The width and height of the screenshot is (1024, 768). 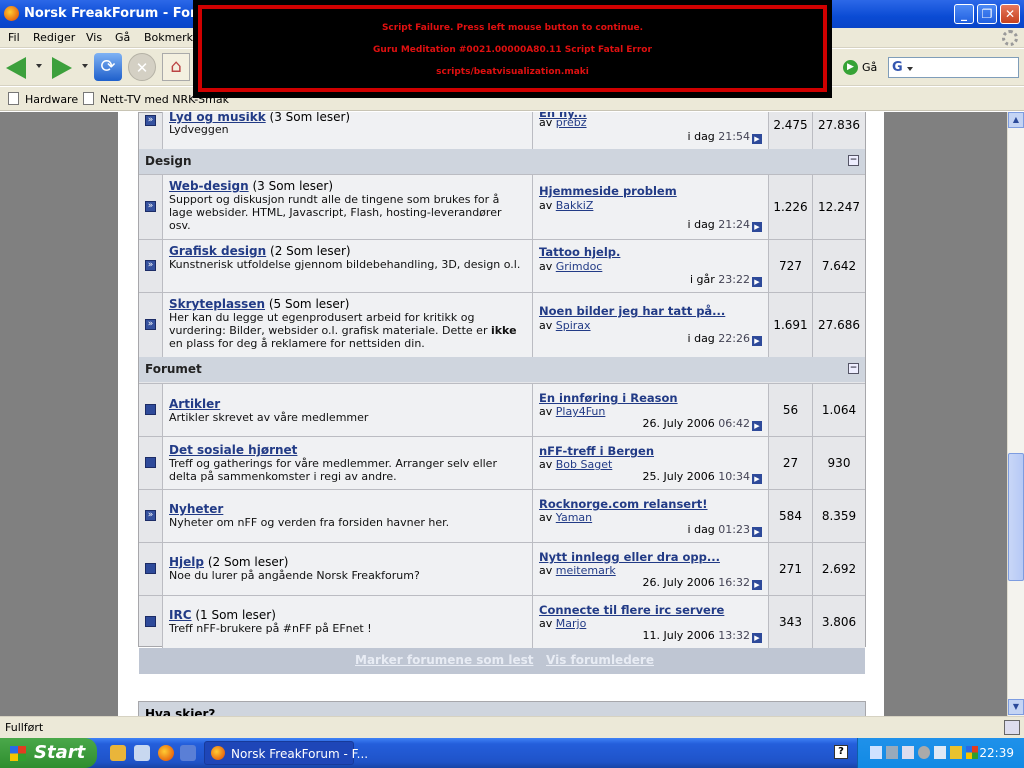 What do you see at coordinates (790, 266) in the screenshot?
I see `topic-count: 727` at bounding box center [790, 266].